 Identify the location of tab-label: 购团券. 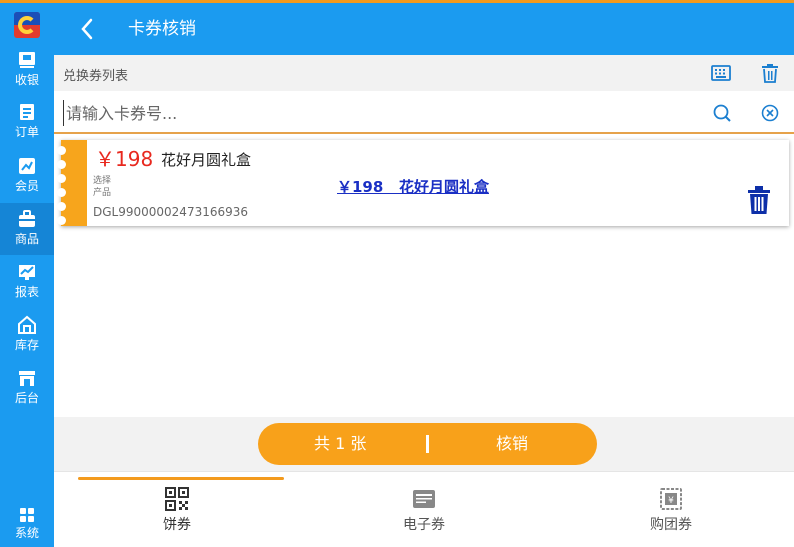
(671, 525).